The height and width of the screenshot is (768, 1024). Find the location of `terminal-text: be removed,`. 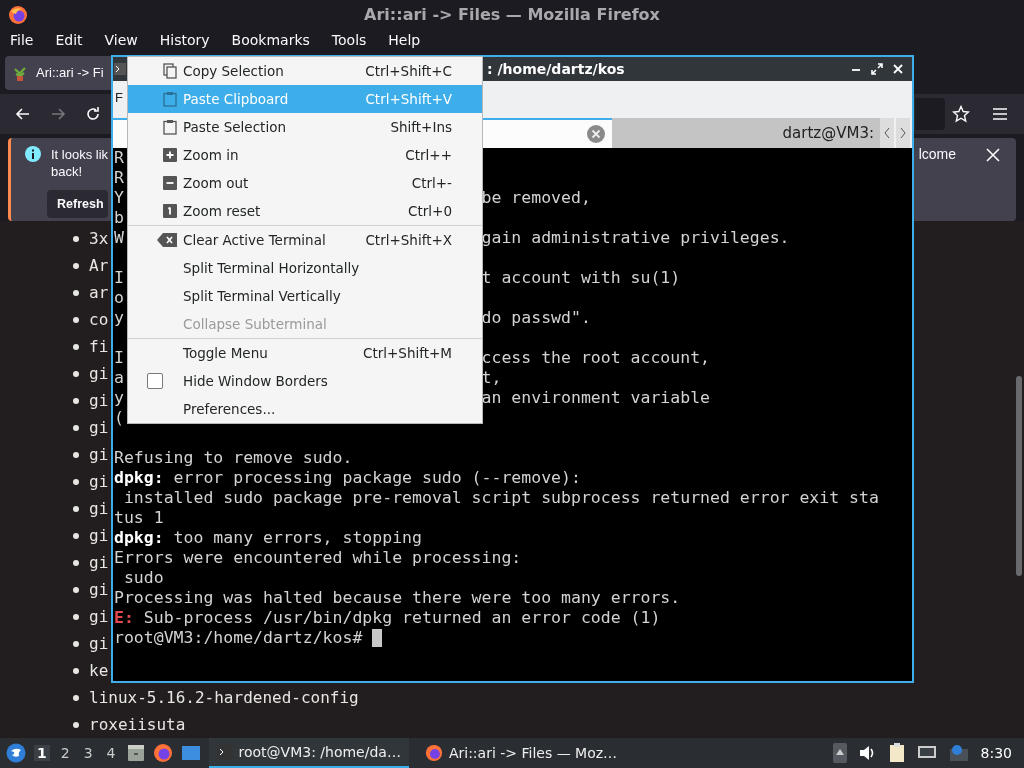

terminal-text: be removed, is located at coordinates (536, 198).